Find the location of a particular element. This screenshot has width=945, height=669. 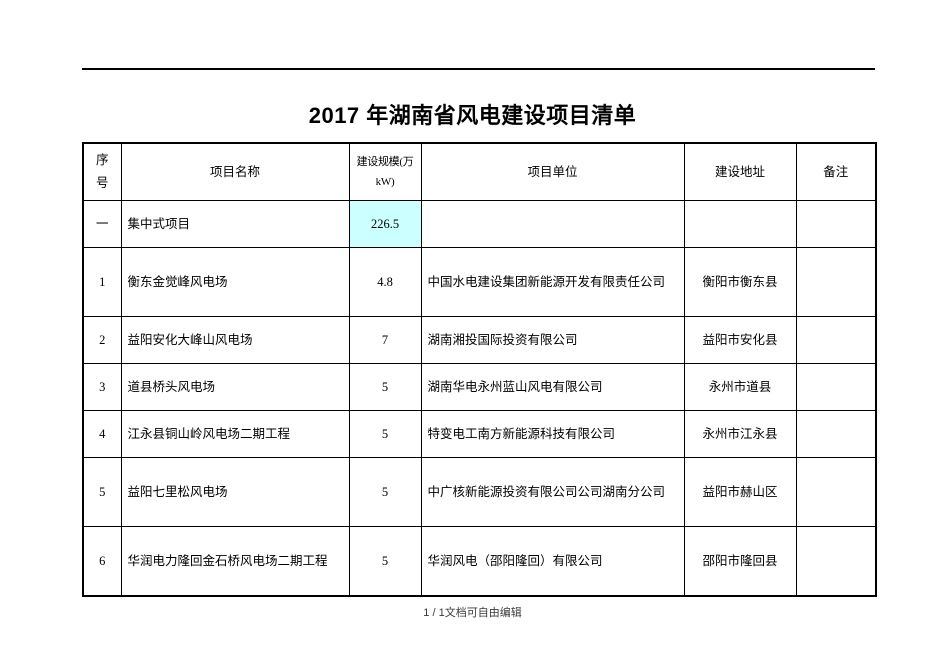

table-row: 3 道县桥头风电场 5 湖南华电永州蓝山风电有限公司 永州市道县 is located at coordinates (479, 387).